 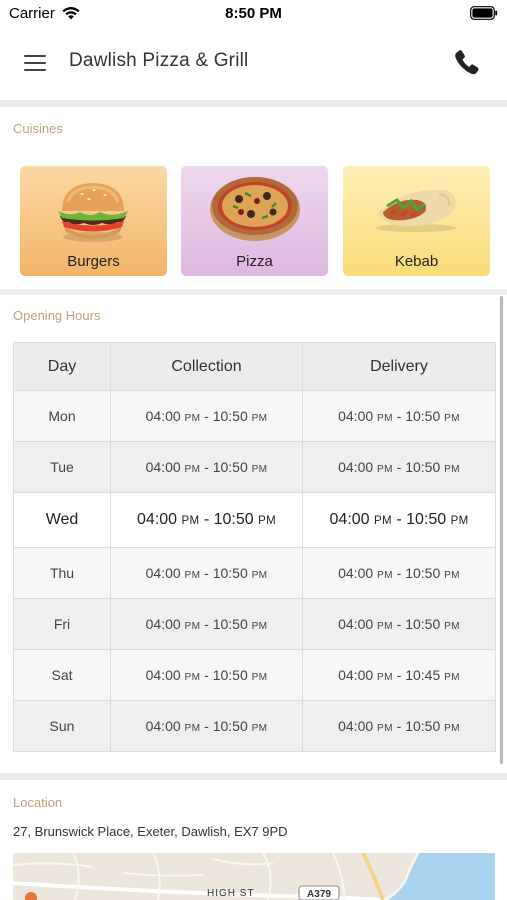 What do you see at coordinates (254, 261) in the screenshot?
I see `cuisine-label: Pizza` at bounding box center [254, 261].